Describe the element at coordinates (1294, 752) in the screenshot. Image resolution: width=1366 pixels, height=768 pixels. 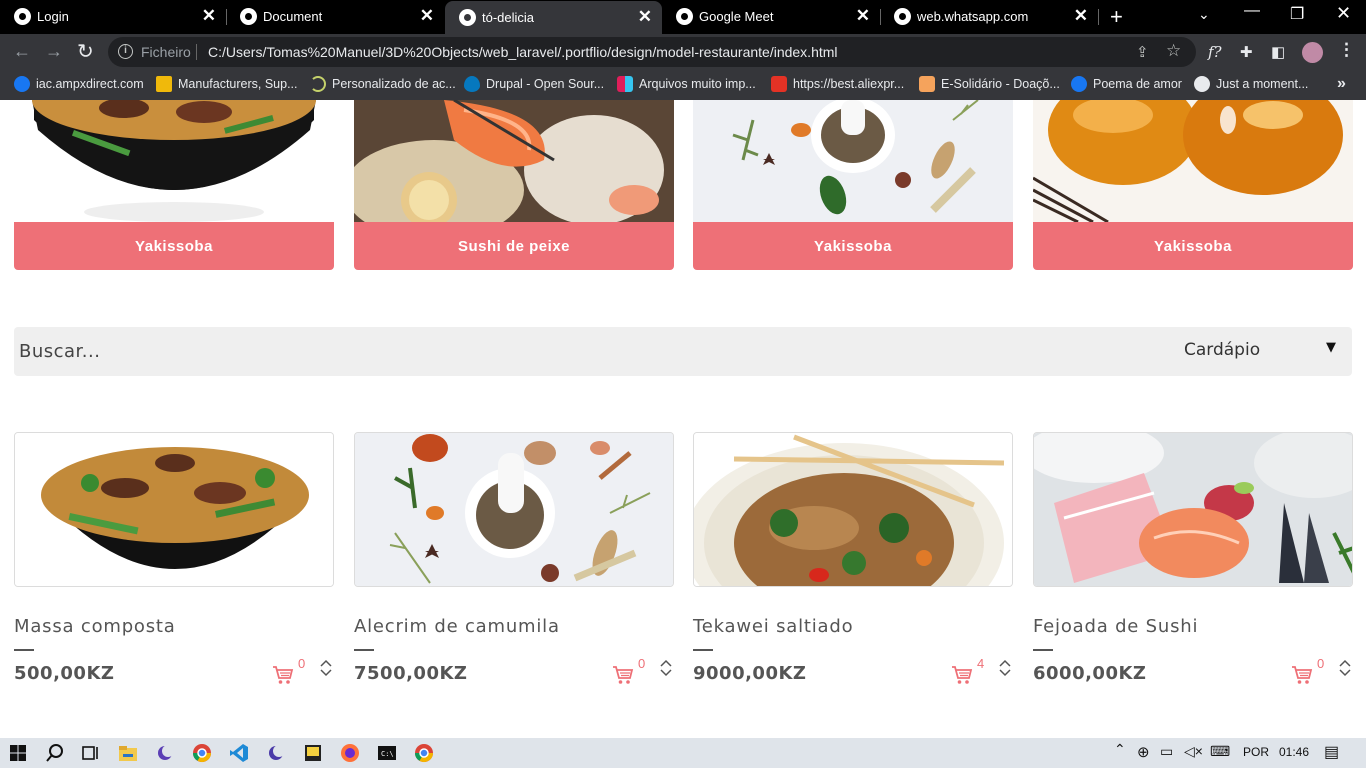
I see `clock: 01:46` at that location.